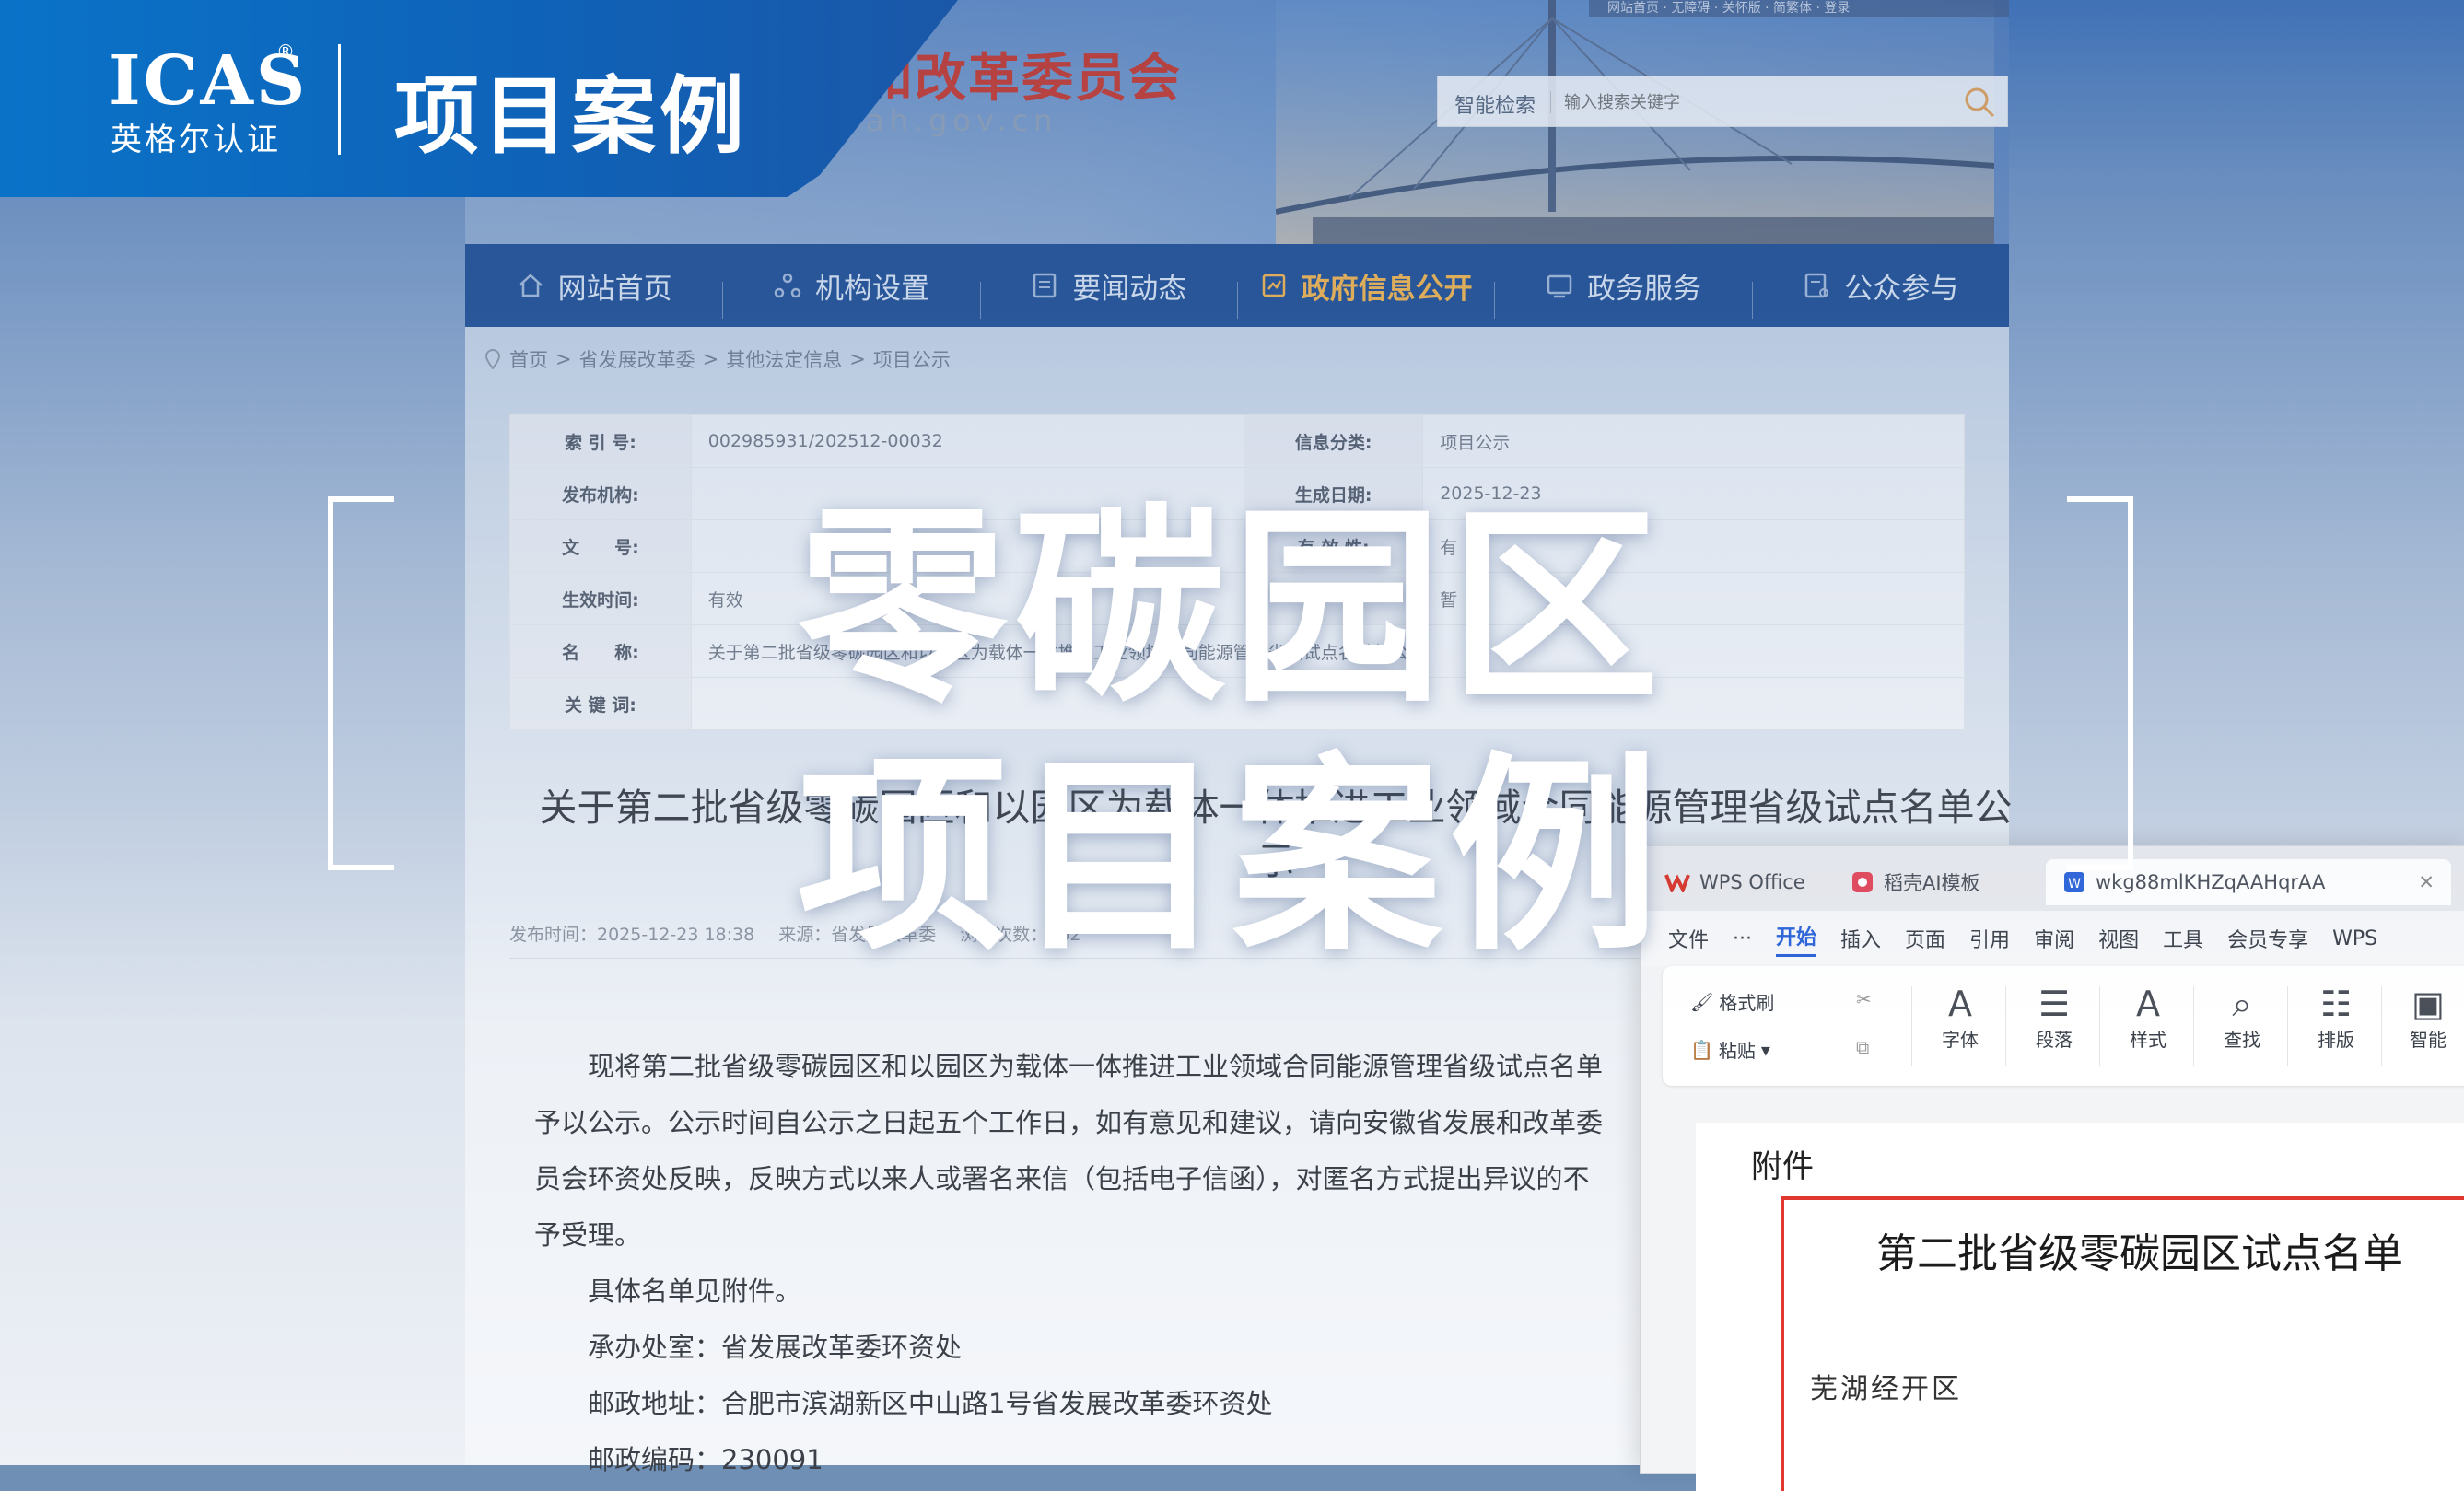  What do you see at coordinates (1550, 102) in the screenshot?
I see `search-divider` at bounding box center [1550, 102].